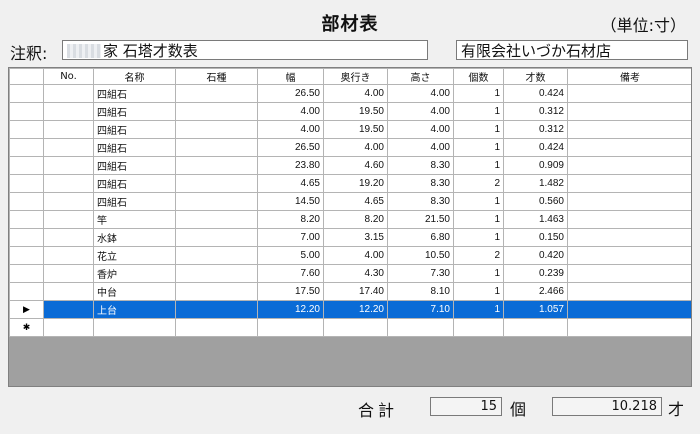 This screenshot has height=434, width=700. Describe the element at coordinates (478, 76) in the screenshot. I see `column-header-count: 個数` at that location.